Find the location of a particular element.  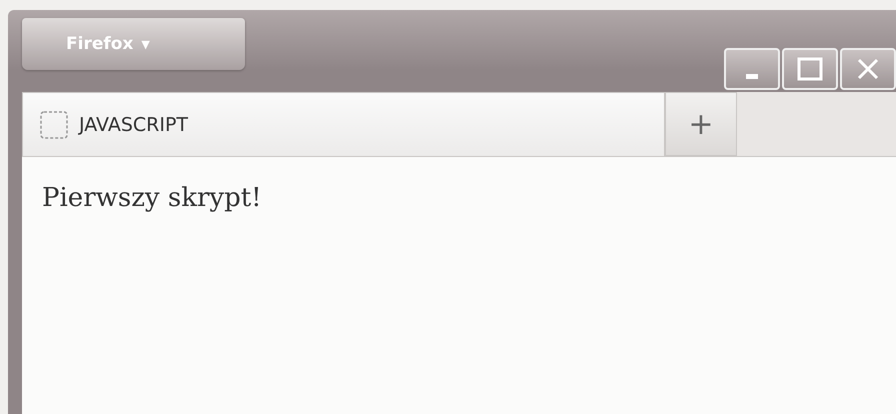

tab-title: JAVASCRIPT is located at coordinates (133, 125).